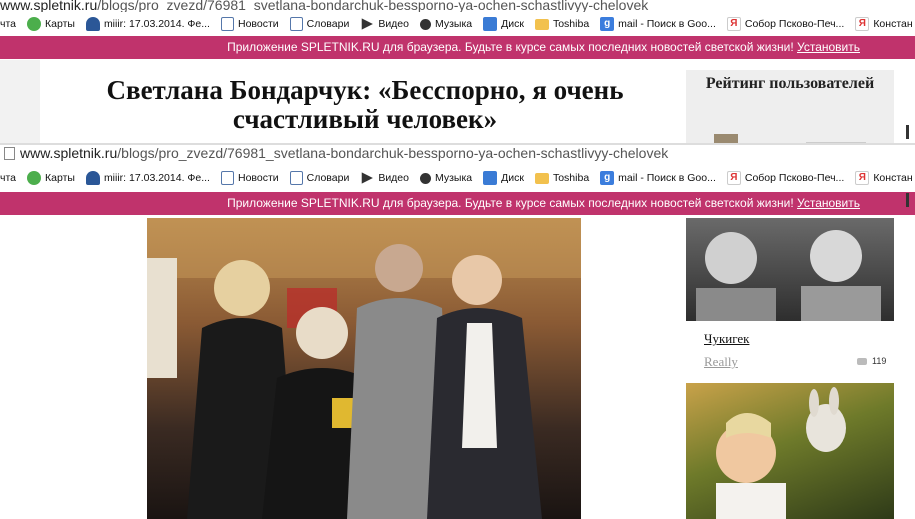  Describe the element at coordinates (726, 339) in the screenshot. I see `sidebar-user-name: Чукигек` at that location.